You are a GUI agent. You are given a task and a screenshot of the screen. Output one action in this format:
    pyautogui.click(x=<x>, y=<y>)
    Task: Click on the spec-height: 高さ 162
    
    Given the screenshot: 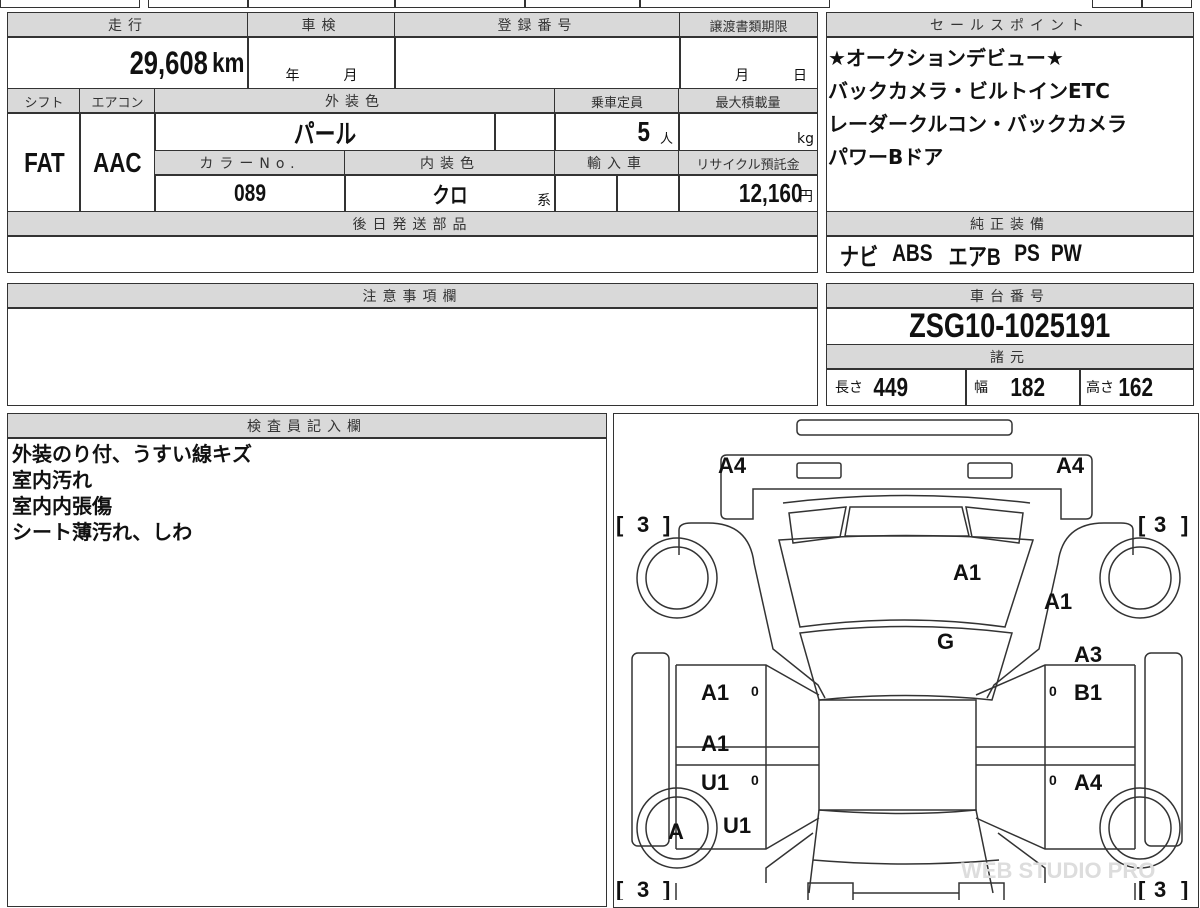 What is the action you would take?
    pyautogui.click(x=1136, y=387)
    